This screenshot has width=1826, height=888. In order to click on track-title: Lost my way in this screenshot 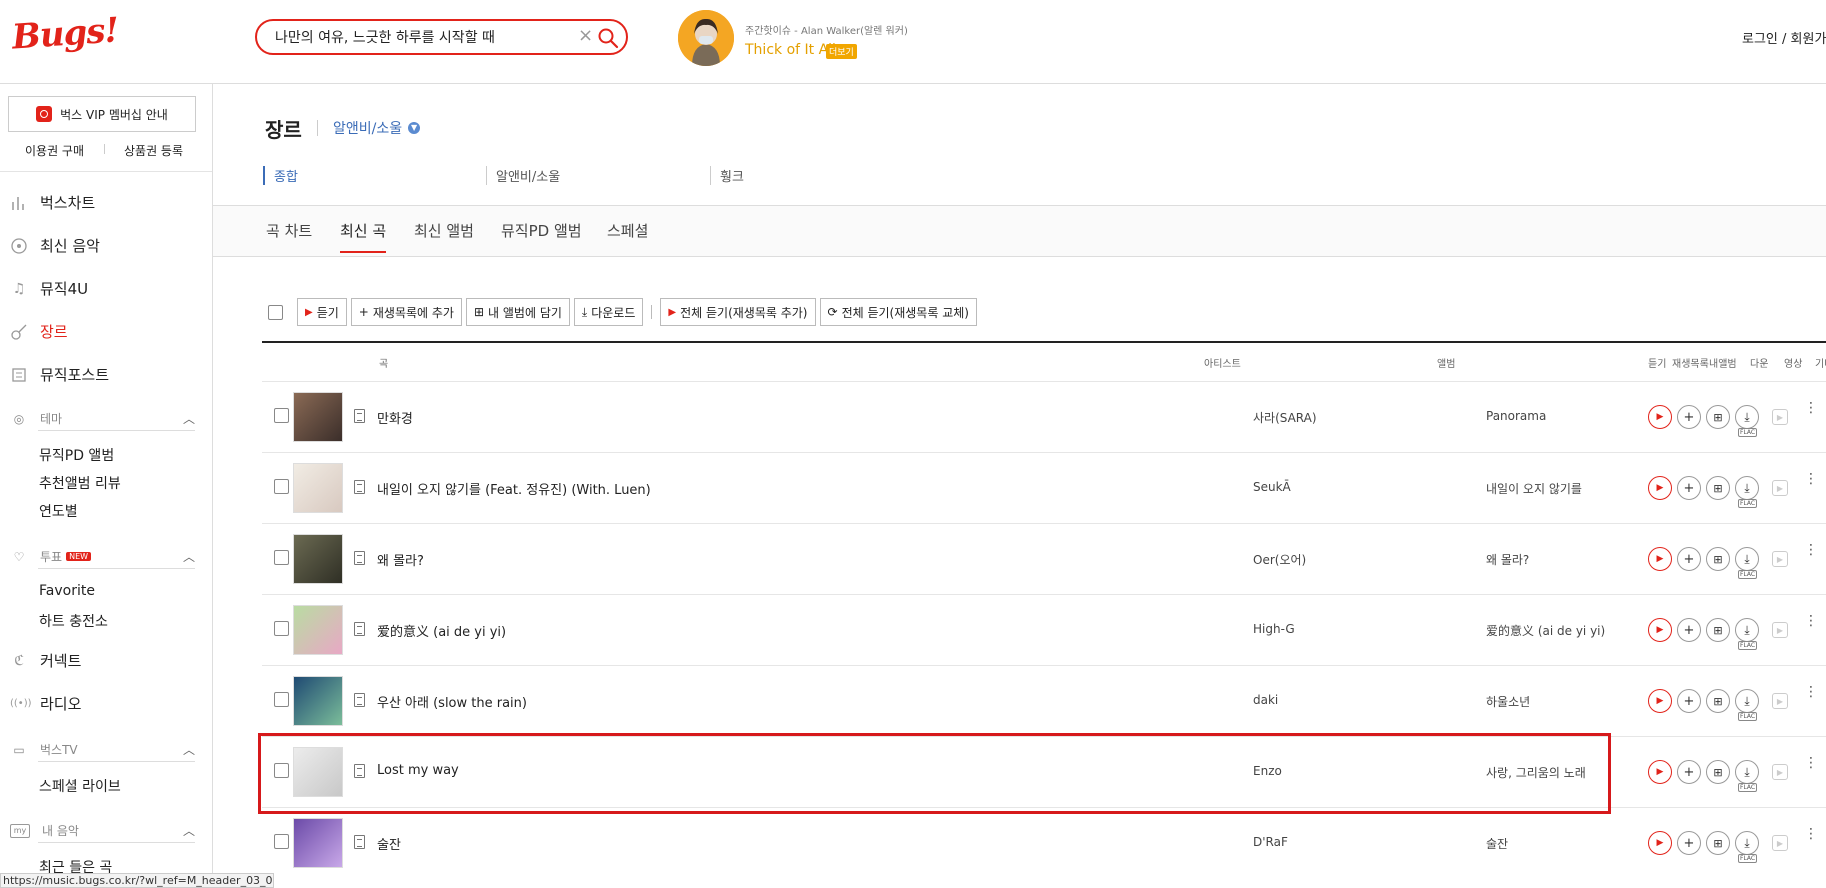, I will do `click(418, 770)`.